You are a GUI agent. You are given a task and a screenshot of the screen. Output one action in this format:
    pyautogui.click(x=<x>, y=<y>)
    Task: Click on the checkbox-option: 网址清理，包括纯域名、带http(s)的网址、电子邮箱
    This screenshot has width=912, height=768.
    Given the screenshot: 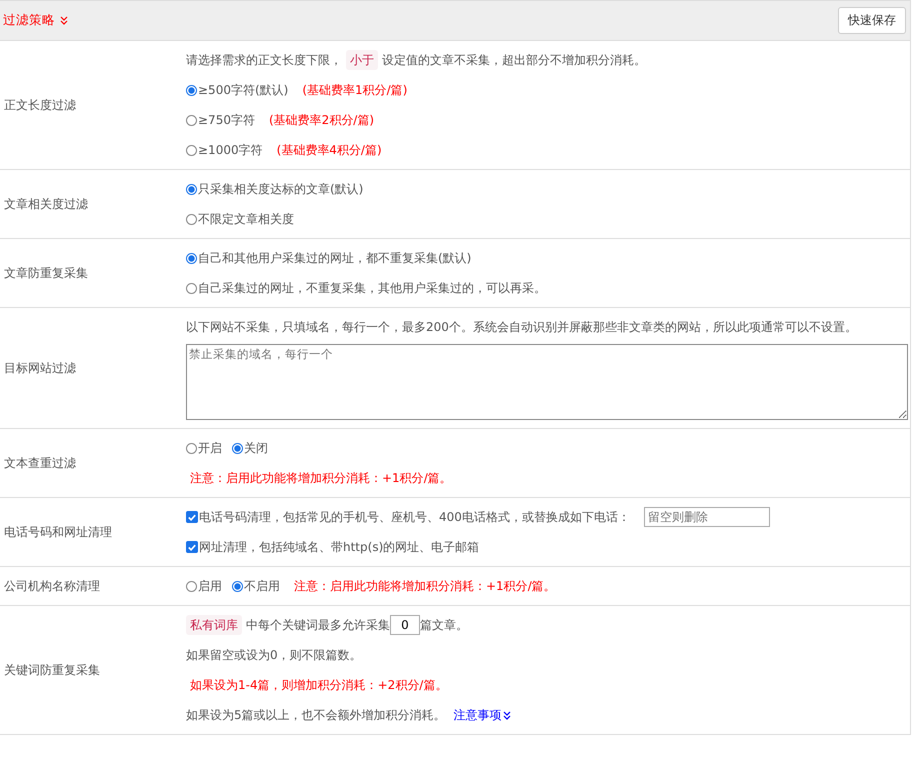 What is the action you would take?
    pyautogui.click(x=333, y=547)
    